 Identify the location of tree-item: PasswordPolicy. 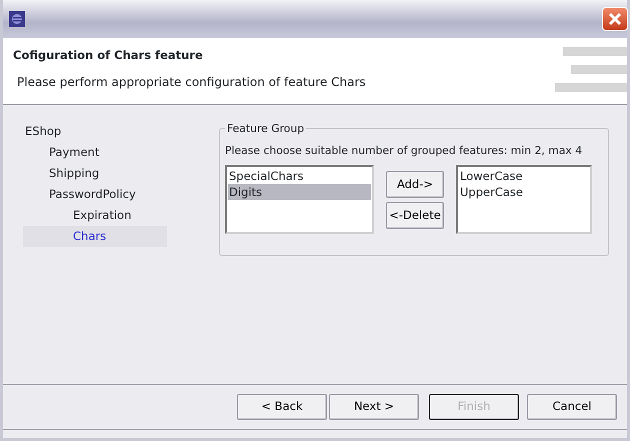
(95, 194).